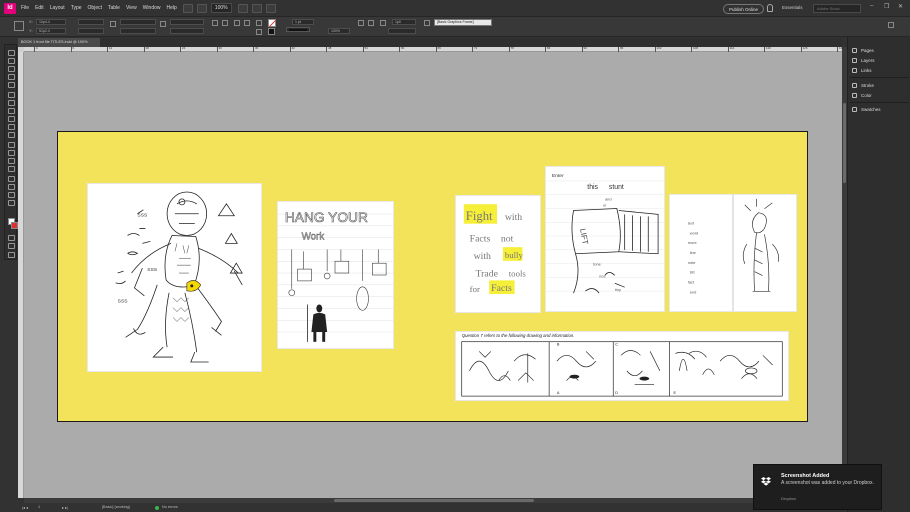  Describe the element at coordinates (25, 507) in the screenshot. I see `first-page-icon: |◂ ◂` at that location.